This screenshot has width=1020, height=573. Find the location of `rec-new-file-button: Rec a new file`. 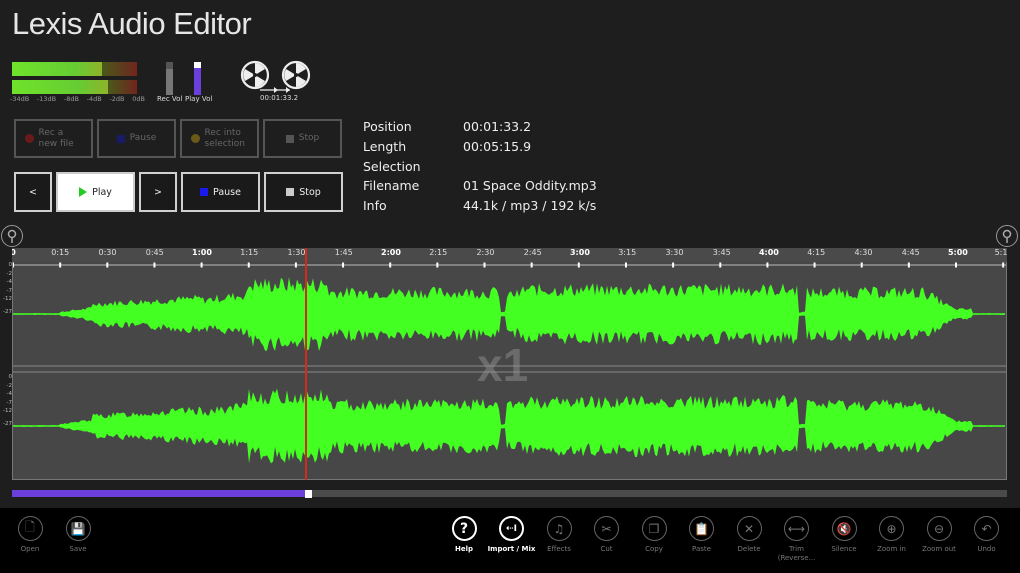

rec-new-file-button: Rec a new file is located at coordinates (53, 138).